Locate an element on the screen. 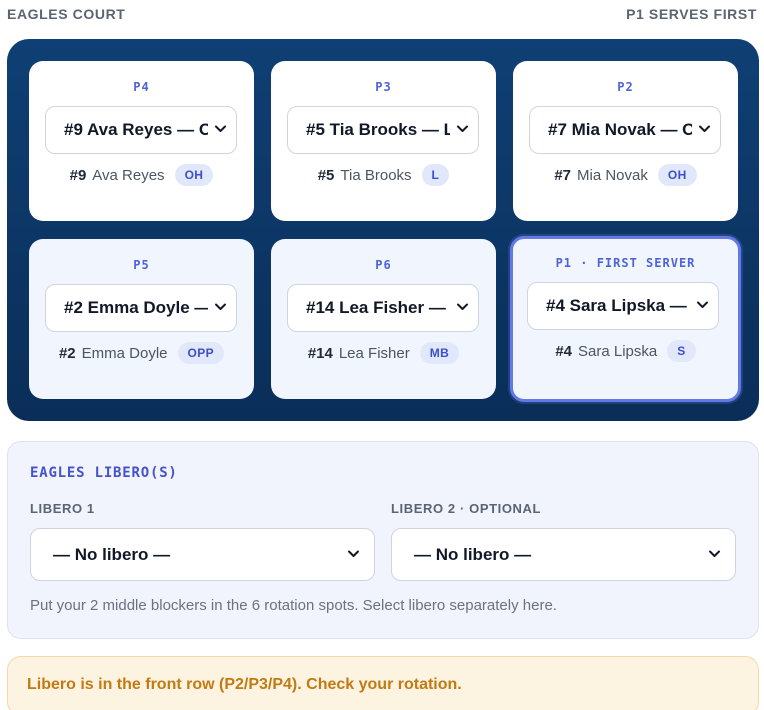 This screenshot has height=710, width=764. player-select-p6: #14 Lea Fisher — MB is located at coordinates (383, 308).